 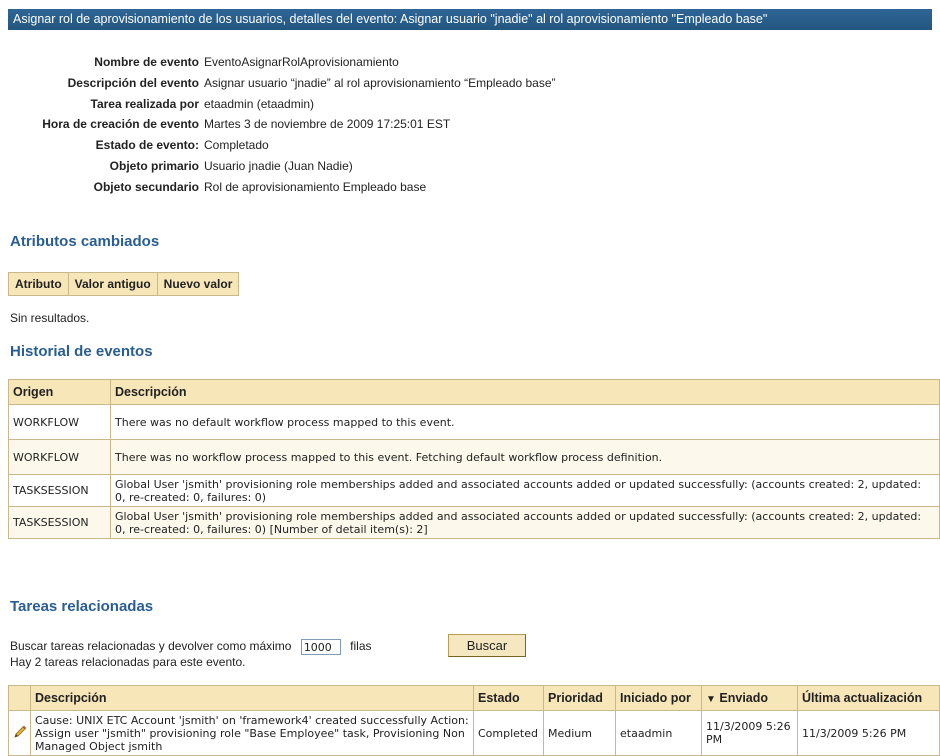 What do you see at coordinates (361, 646) in the screenshot?
I see `search-suffix-text: filas` at bounding box center [361, 646].